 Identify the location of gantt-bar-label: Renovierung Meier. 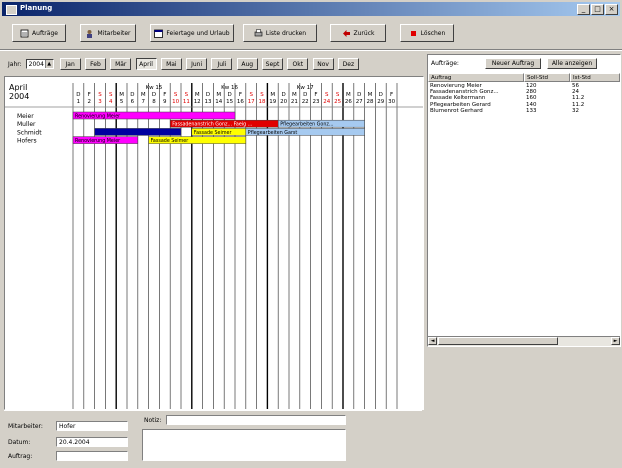
(97, 117).